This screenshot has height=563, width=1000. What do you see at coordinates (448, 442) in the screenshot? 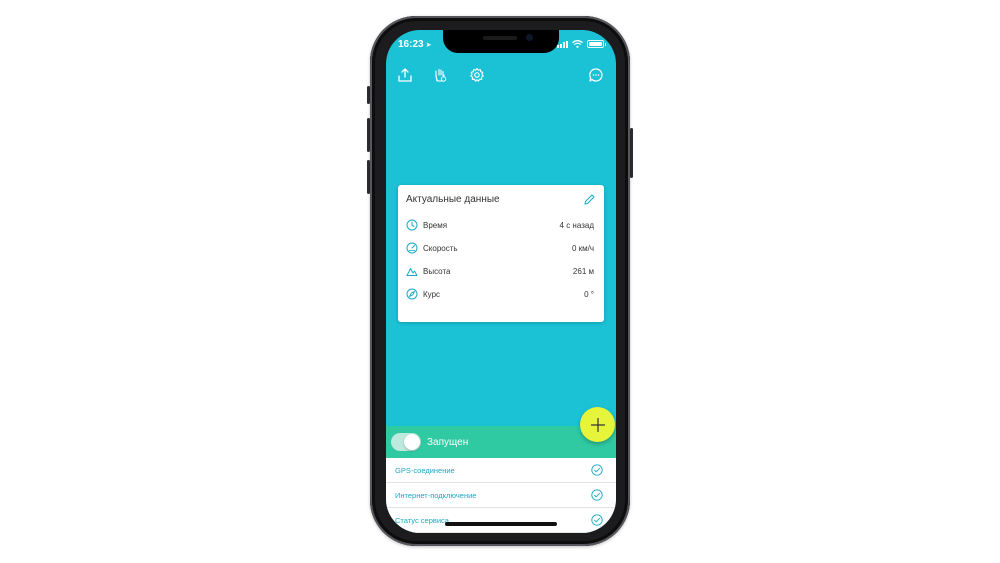
I see `service-toggle-label: Запущен` at bounding box center [448, 442].